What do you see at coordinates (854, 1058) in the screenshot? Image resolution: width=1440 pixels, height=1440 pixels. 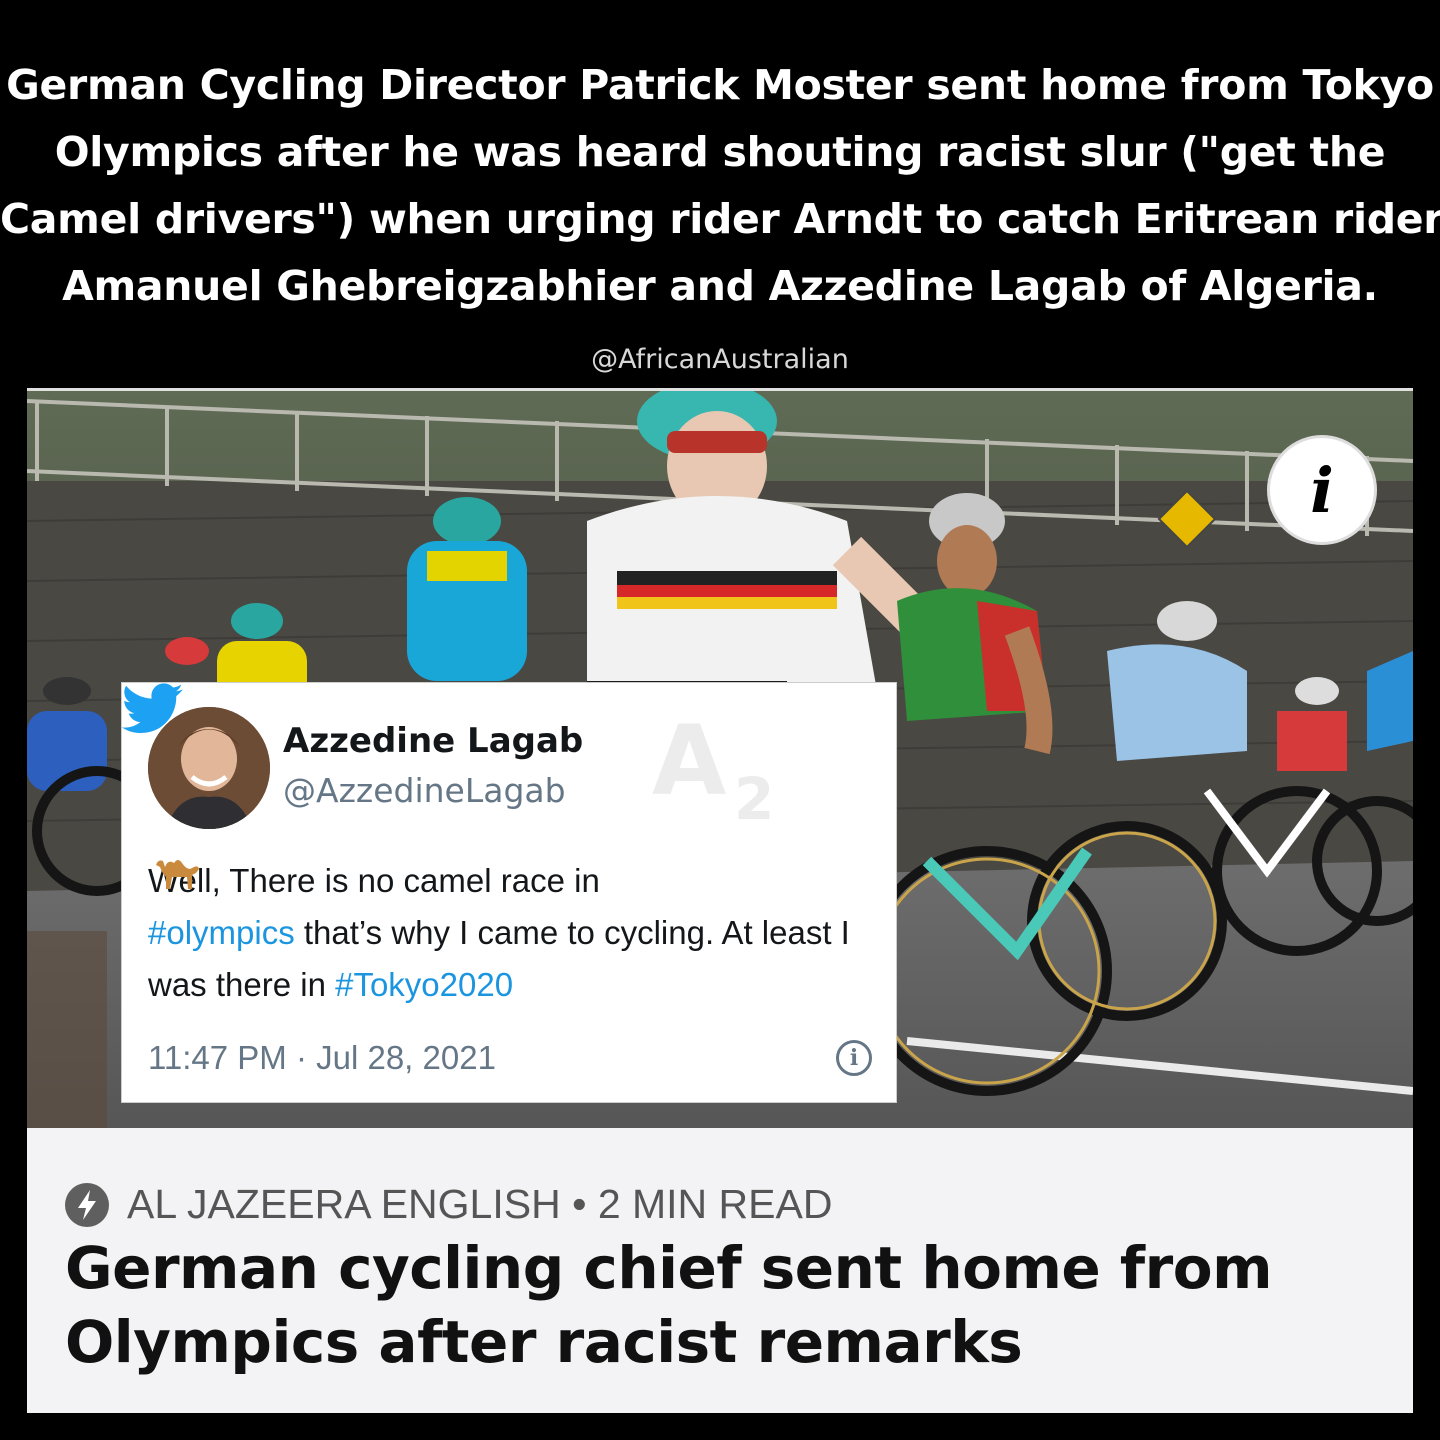 I see `tweet-info-icon: i` at bounding box center [854, 1058].